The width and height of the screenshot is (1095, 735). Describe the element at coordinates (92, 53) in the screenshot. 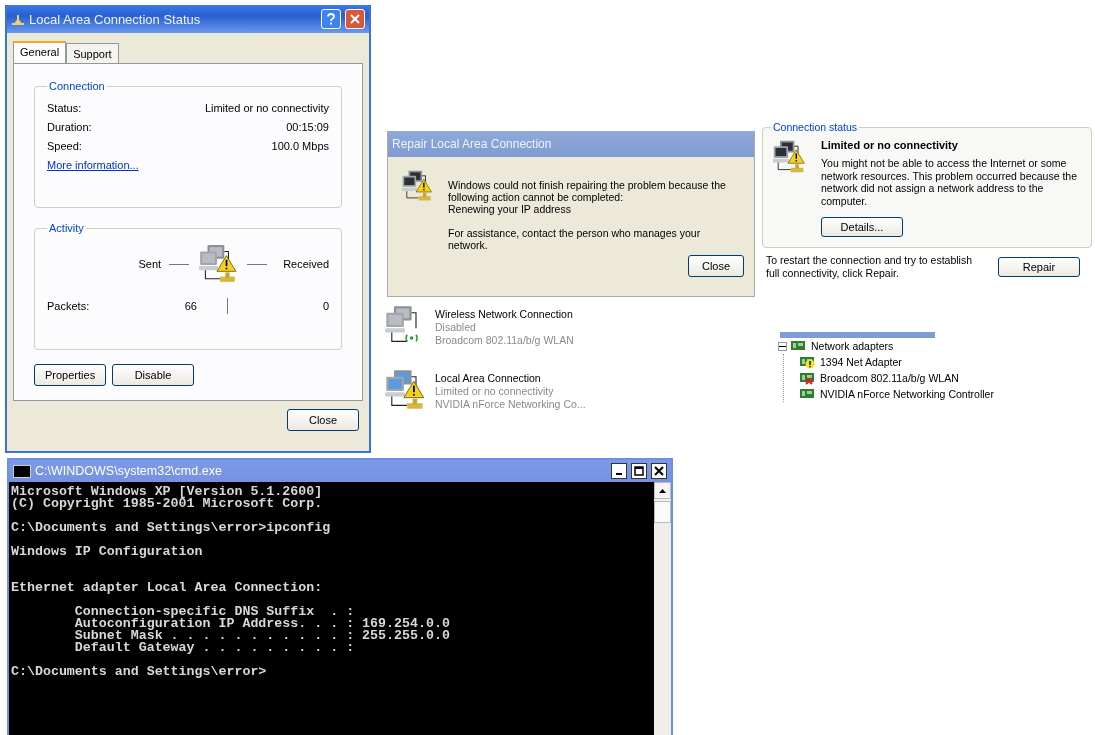

I see `tab: Support` at that location.